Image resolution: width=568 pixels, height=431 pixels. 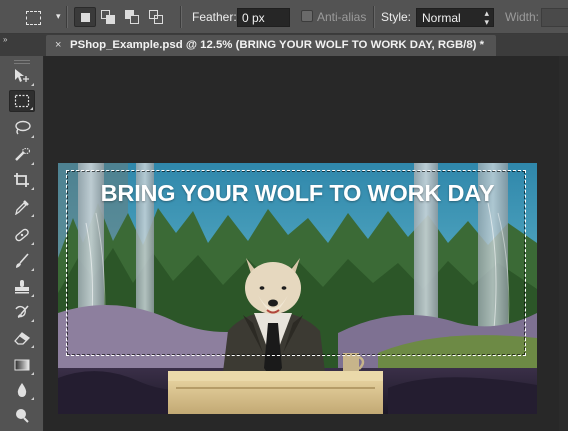 I want to click on quick-selection-icon, so click(x=23, y=154).